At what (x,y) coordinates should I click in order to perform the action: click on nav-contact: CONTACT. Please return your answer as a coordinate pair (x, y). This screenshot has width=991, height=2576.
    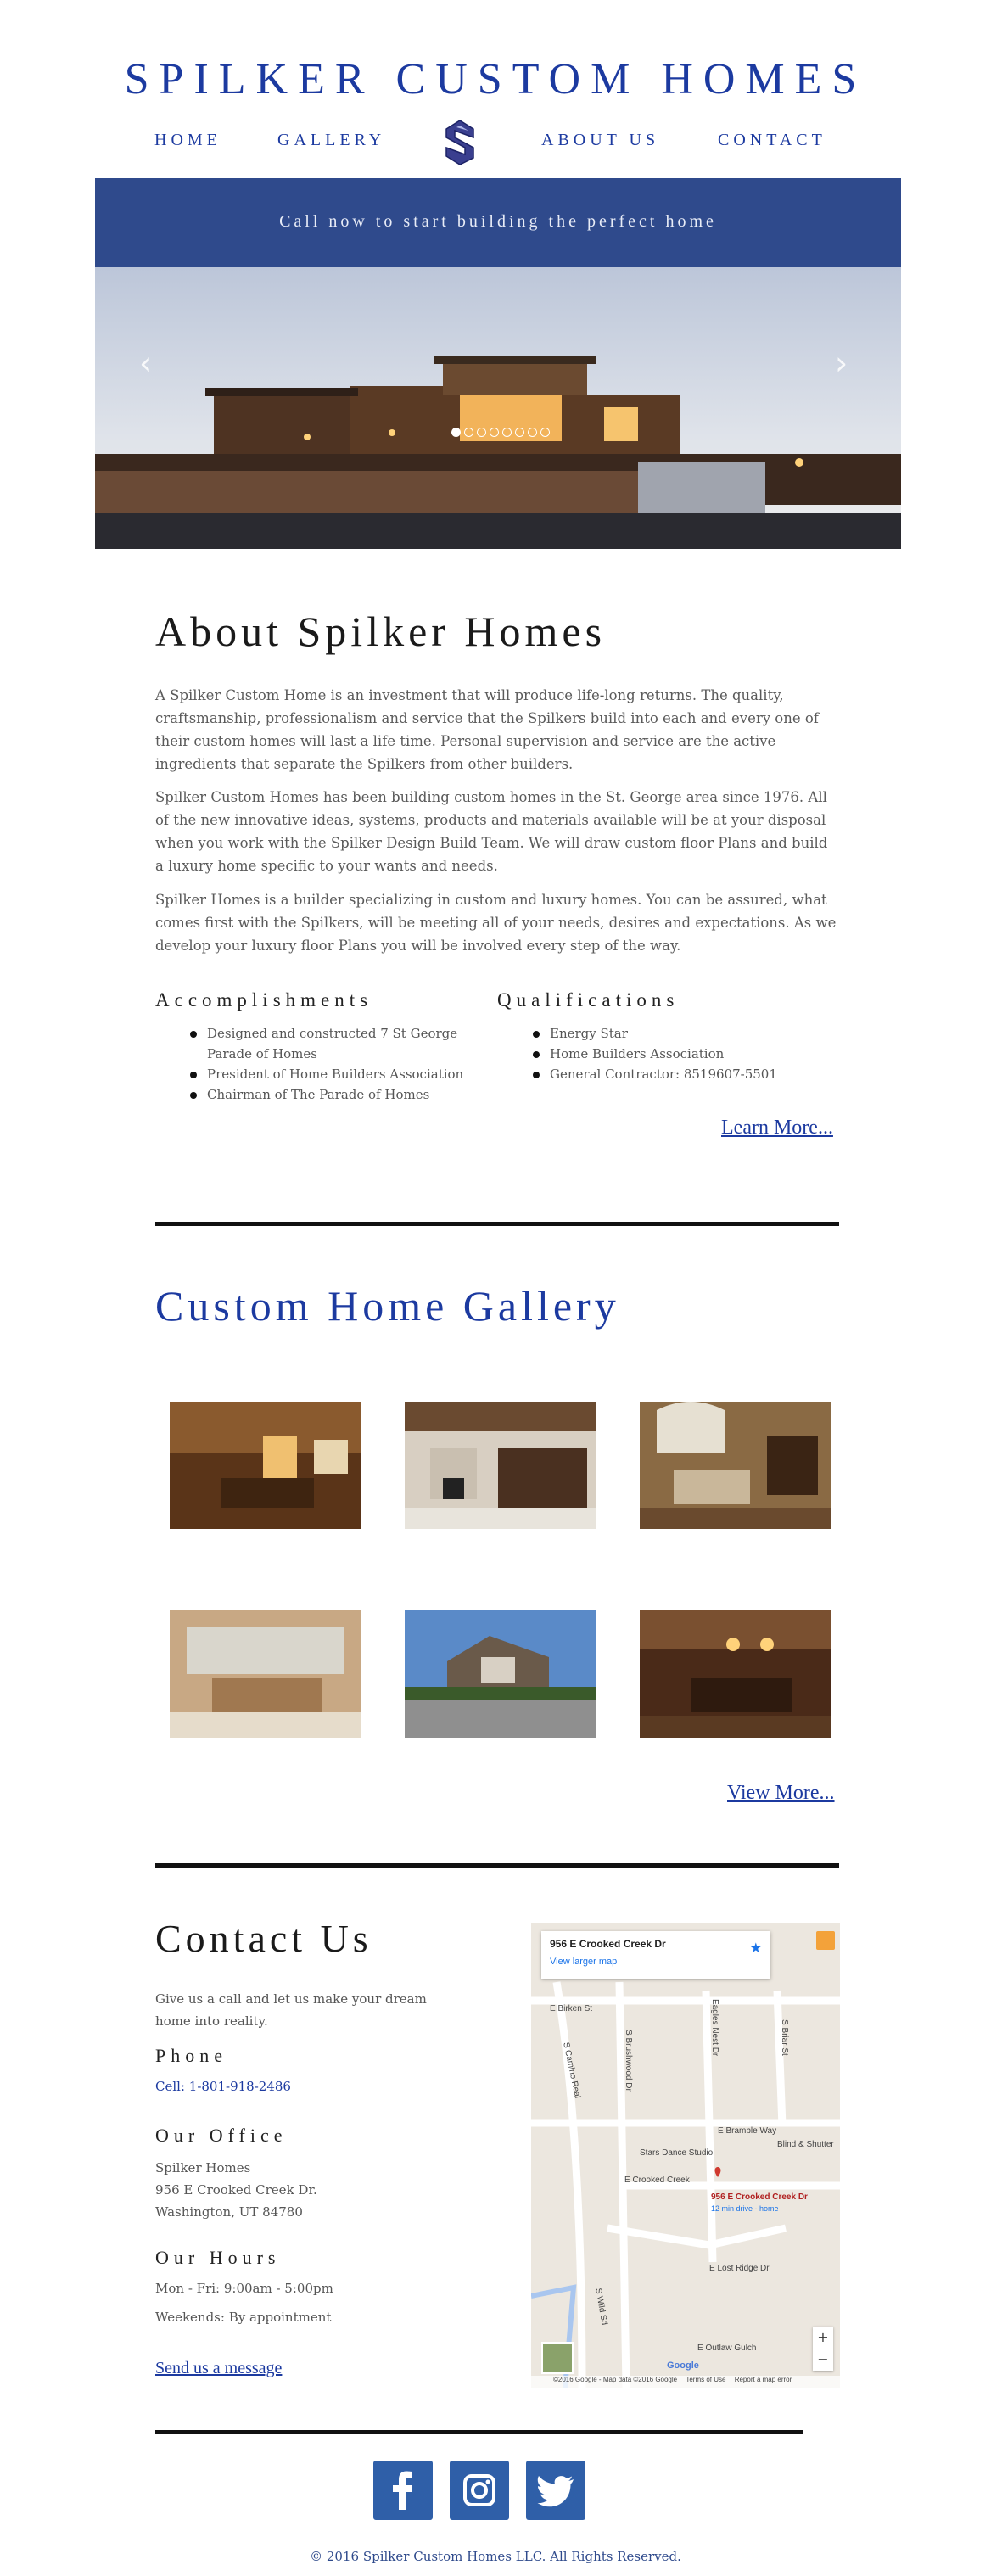
    Looking at the image, I should click on (772, 140).